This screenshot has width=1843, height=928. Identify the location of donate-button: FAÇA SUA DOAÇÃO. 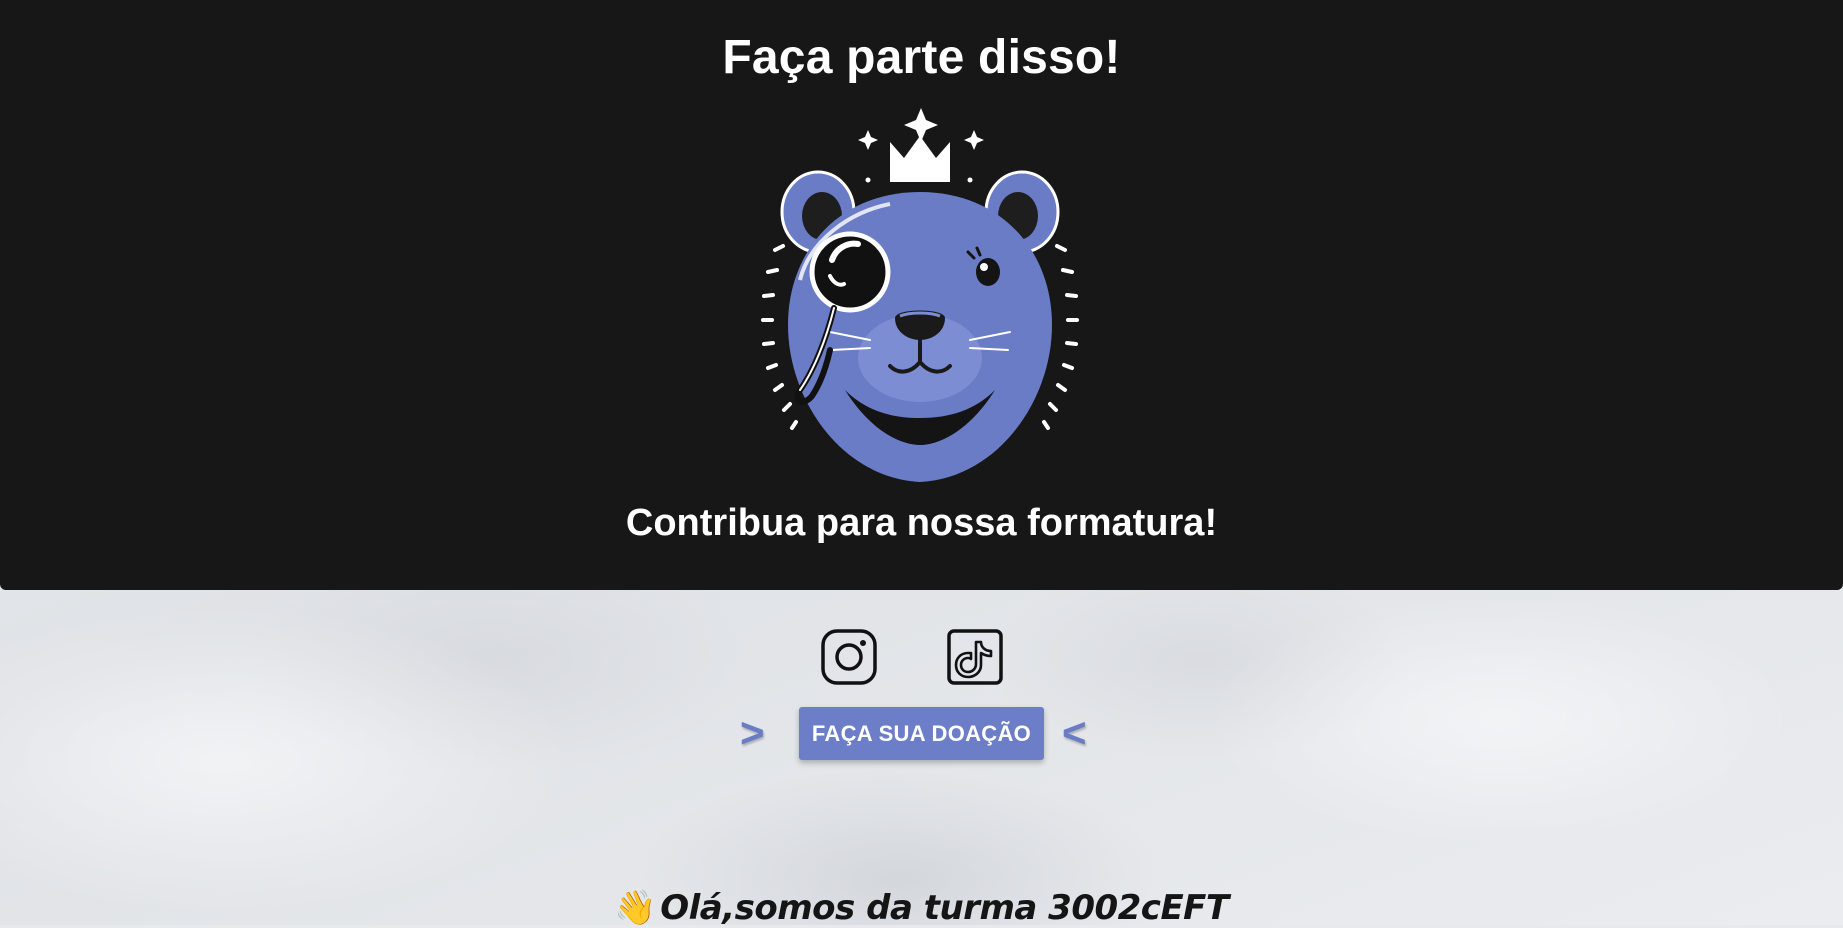
(921, 733).